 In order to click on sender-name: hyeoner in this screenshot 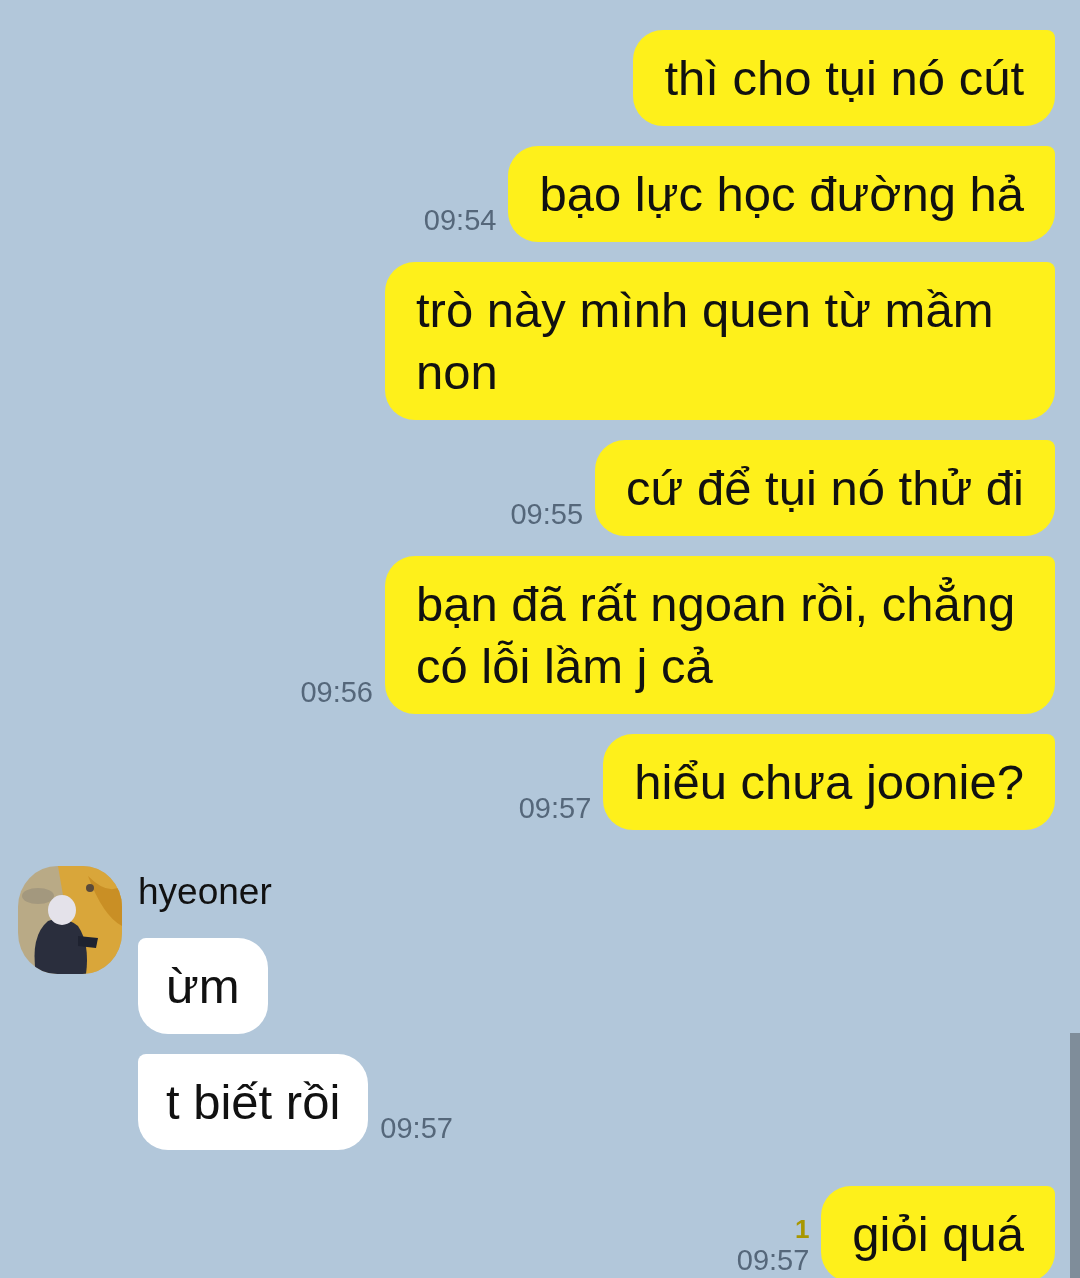, I will do `click(205, 892)`.